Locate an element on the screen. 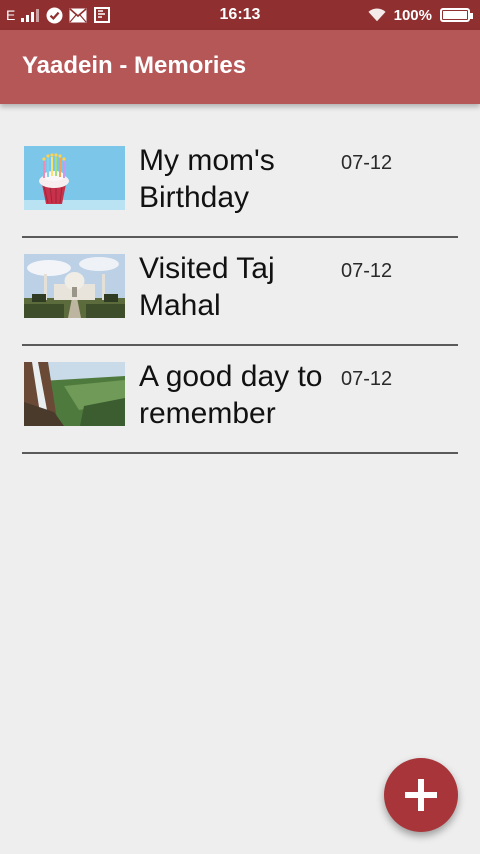 This screenshot has height=854, width=480. battery-icon is located at coordinates (456, 15).